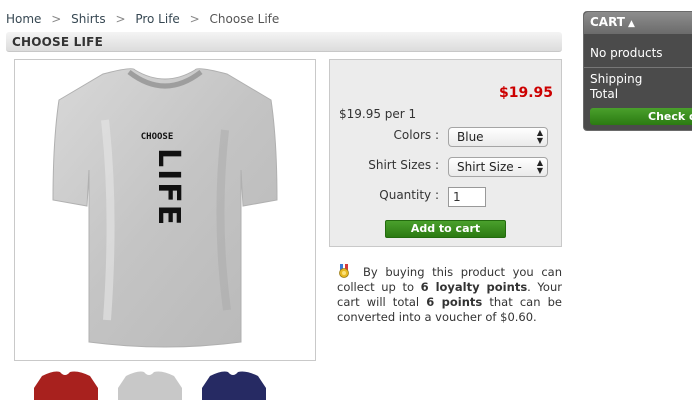 The height and width of the screenshot is (400, 692). I want to click on size-select: Shirt Size - ▲ ▼, so click(498, 167).